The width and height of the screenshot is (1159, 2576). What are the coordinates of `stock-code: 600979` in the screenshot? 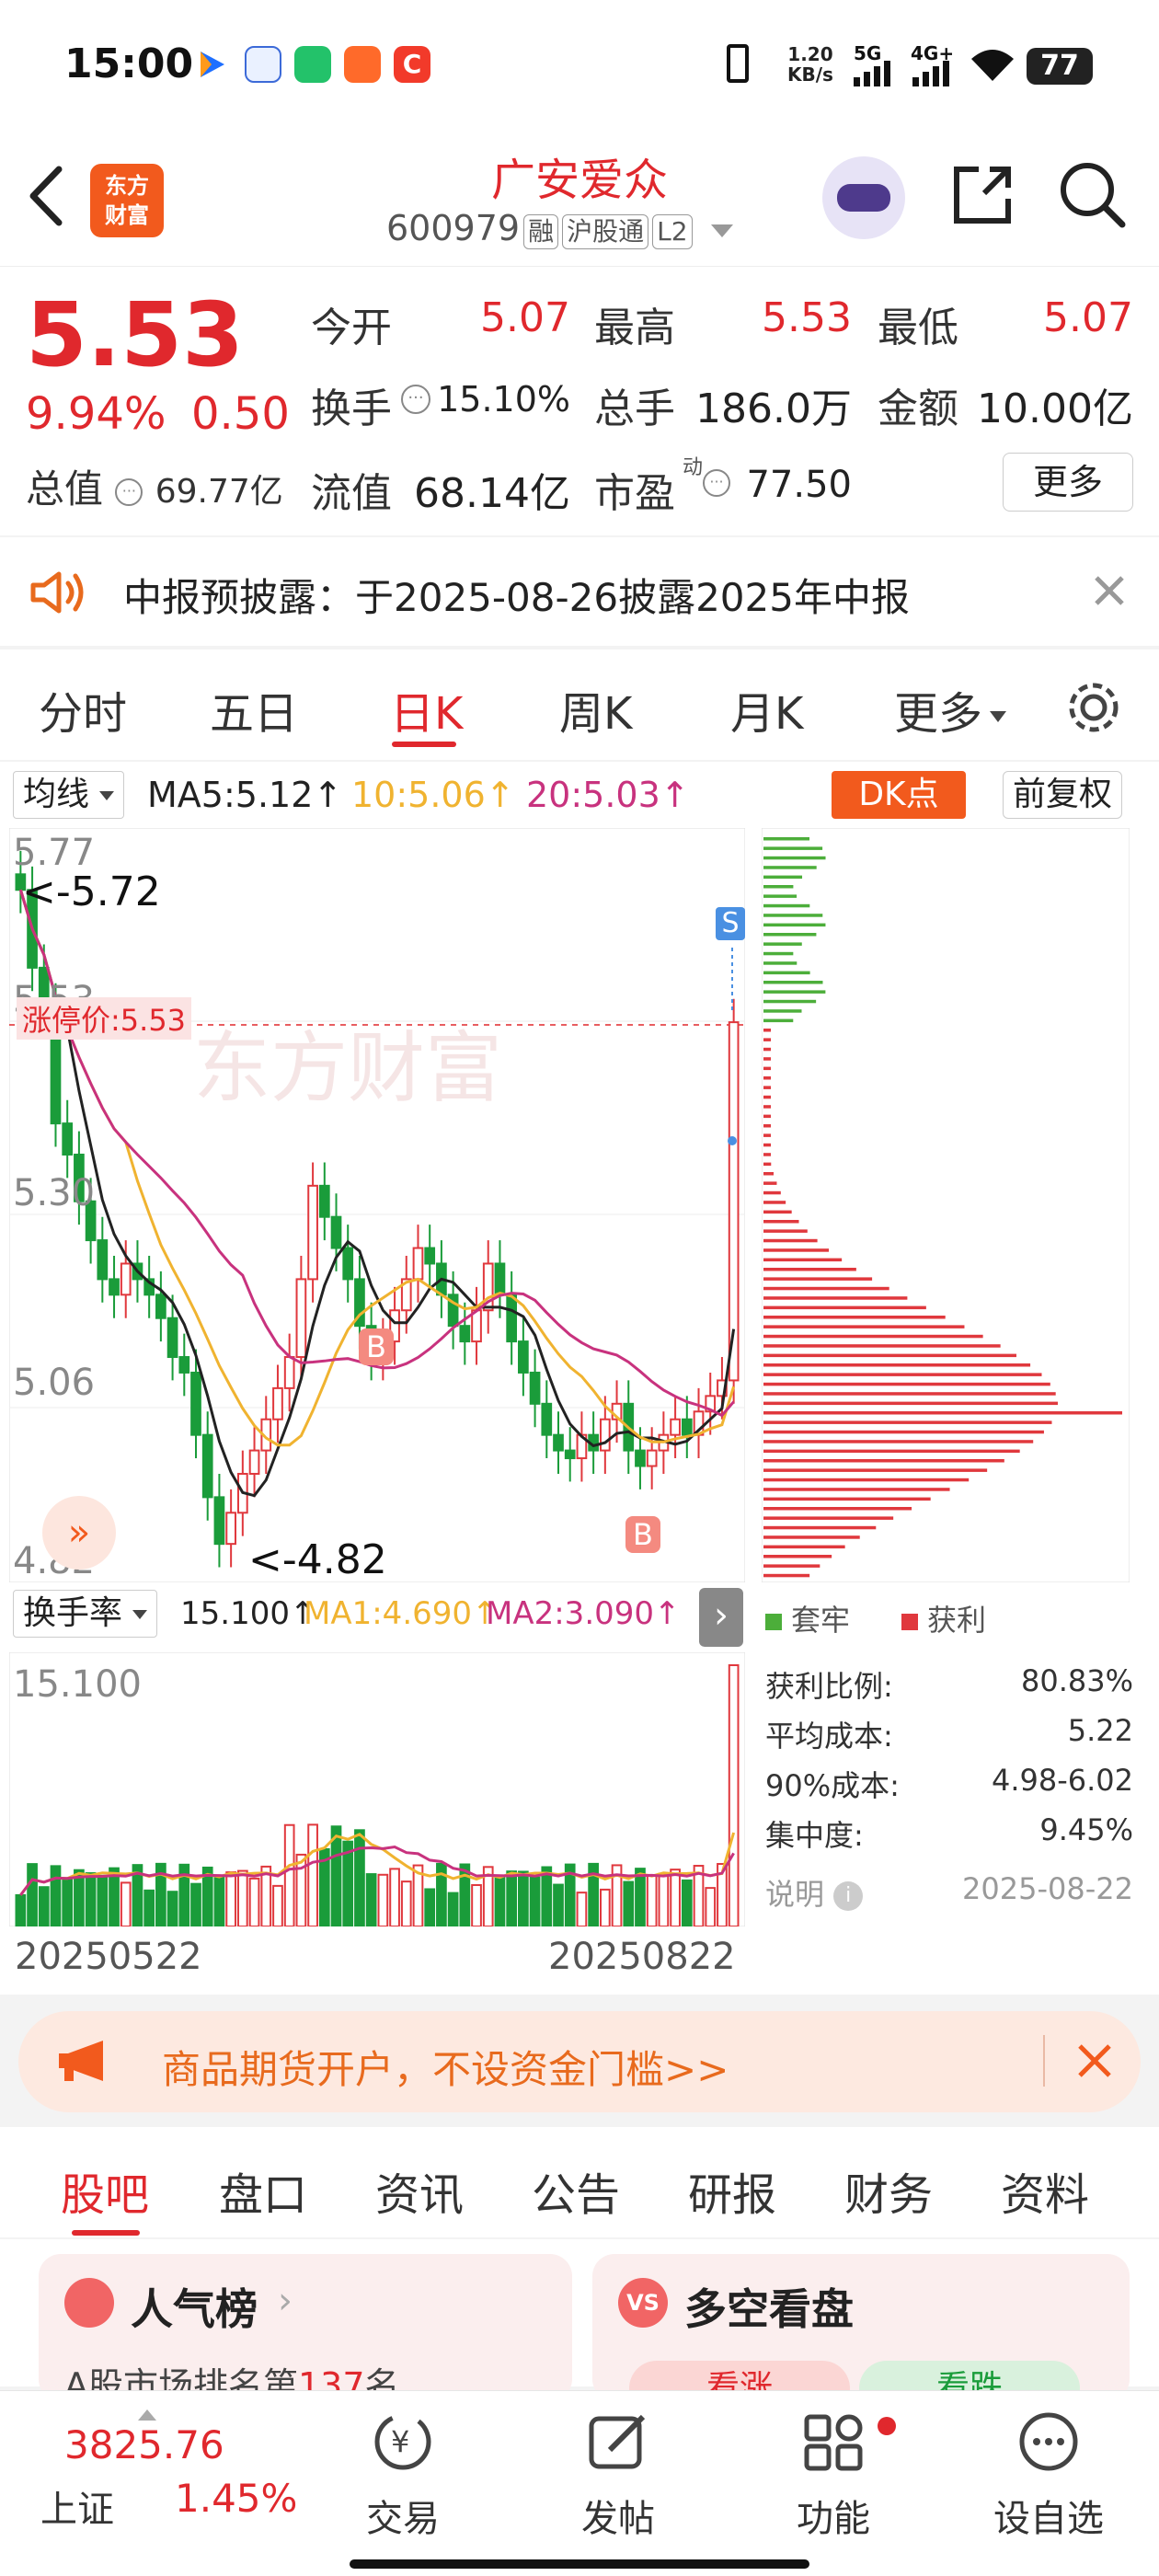 It's located at (453, 228).